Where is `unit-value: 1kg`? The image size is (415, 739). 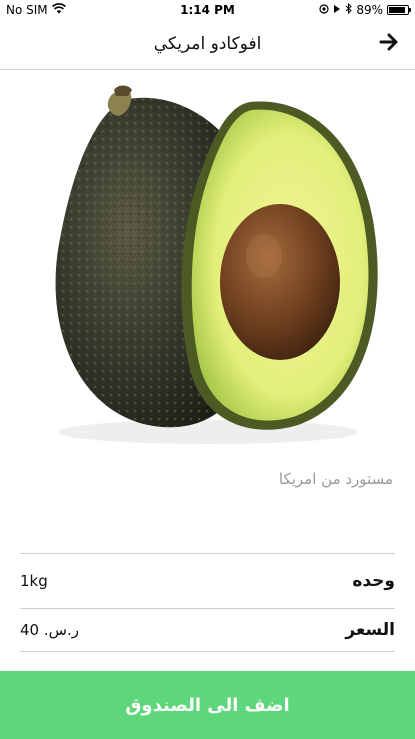
unit-value: 1kg is located at coordinates (34, 581).